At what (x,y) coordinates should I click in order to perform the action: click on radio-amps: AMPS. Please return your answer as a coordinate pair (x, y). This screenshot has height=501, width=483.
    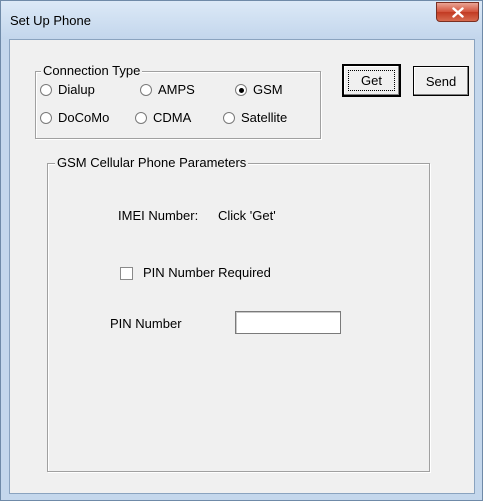
    Looking at the image, I should click on (167, 90).